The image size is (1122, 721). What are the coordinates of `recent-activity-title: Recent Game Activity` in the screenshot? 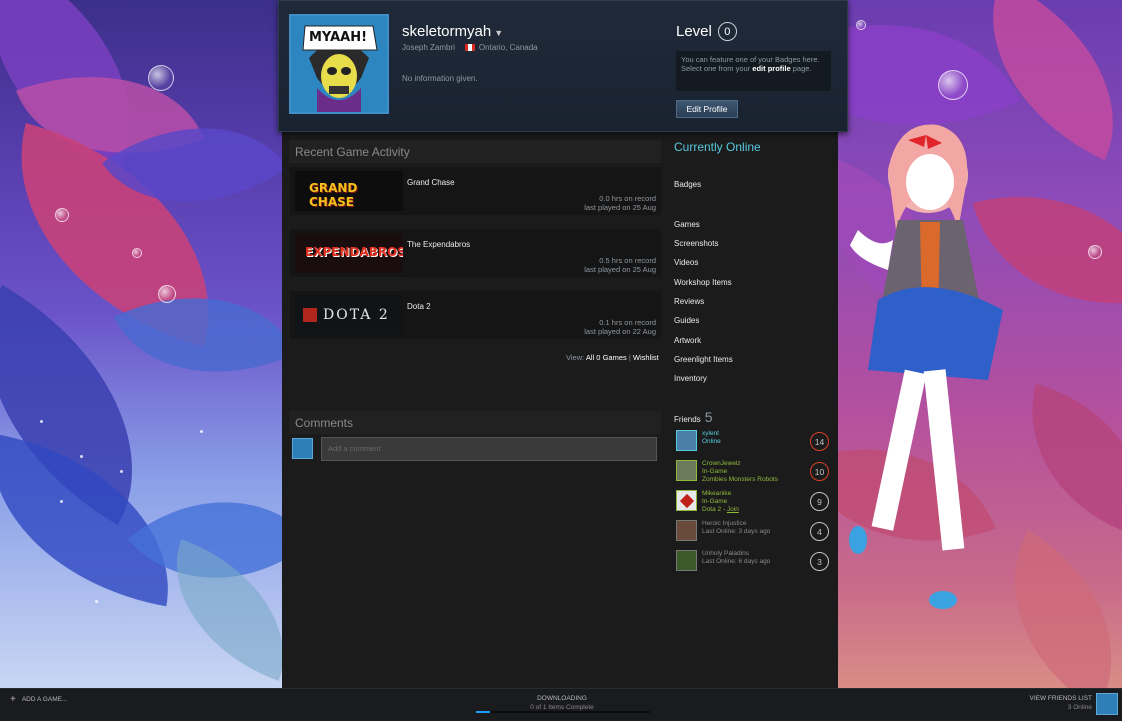 It's located at (475, 151).